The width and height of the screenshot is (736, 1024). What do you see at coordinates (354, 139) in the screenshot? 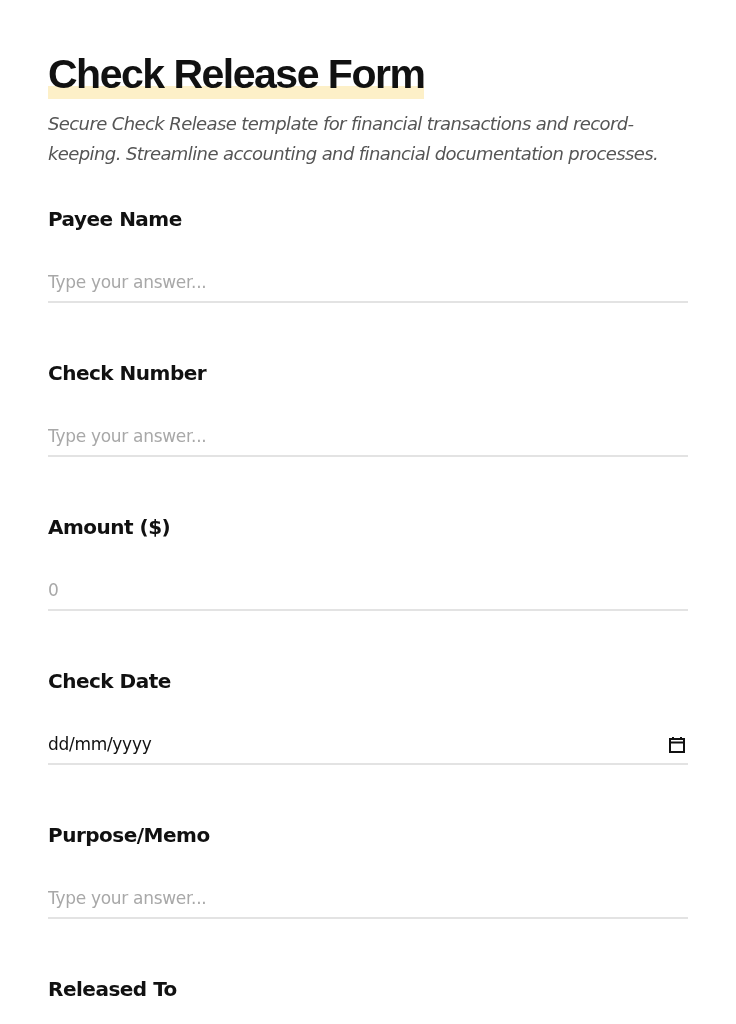
I see `form-description: Secure Check Release template for financial transactions and record-keeping. Streamline accounting and financial documentation processes.` at bounding box center [354, 139].